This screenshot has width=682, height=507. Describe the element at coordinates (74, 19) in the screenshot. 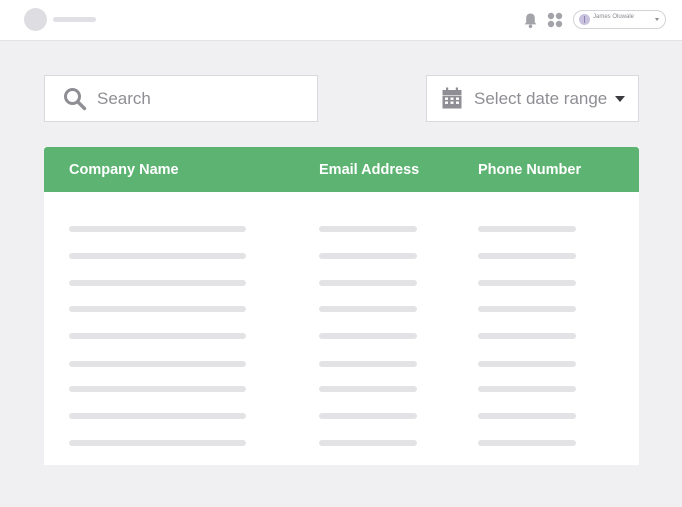

I see `logo-text-placeholder` at that location.